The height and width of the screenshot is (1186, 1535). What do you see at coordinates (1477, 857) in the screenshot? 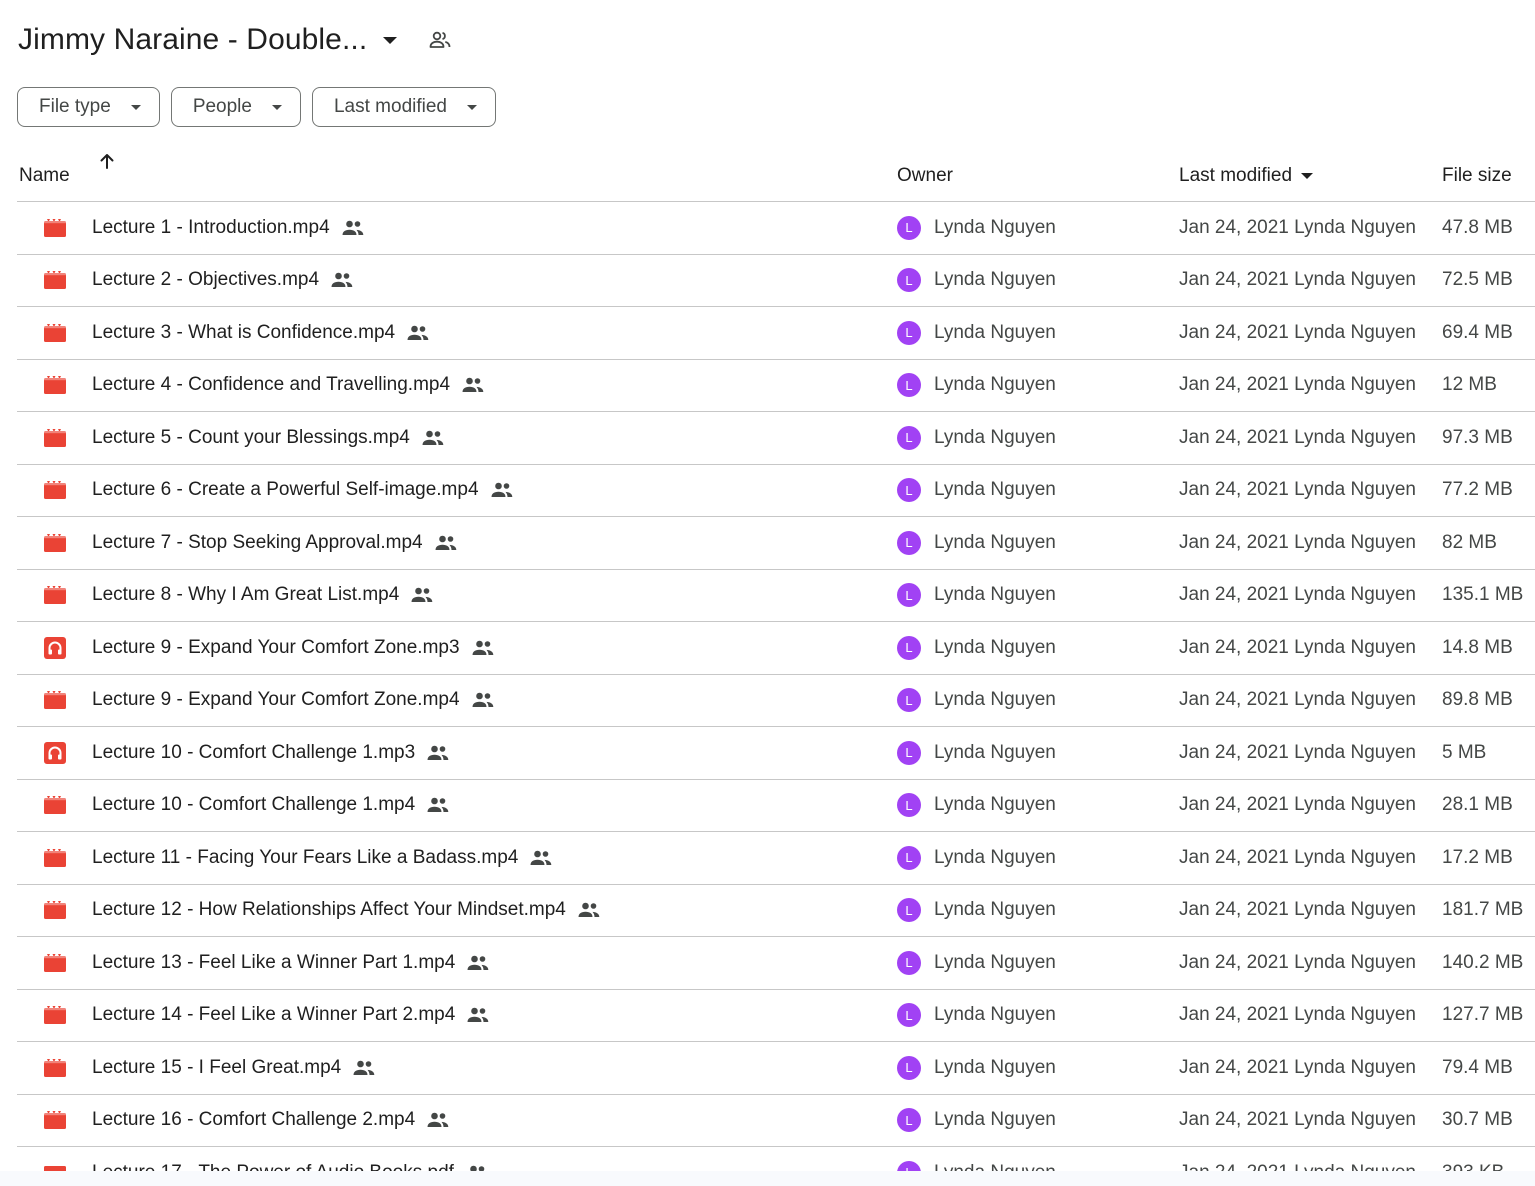
I see `file-size-cell: 17.2 MB` at bounding box center [1477, 857].